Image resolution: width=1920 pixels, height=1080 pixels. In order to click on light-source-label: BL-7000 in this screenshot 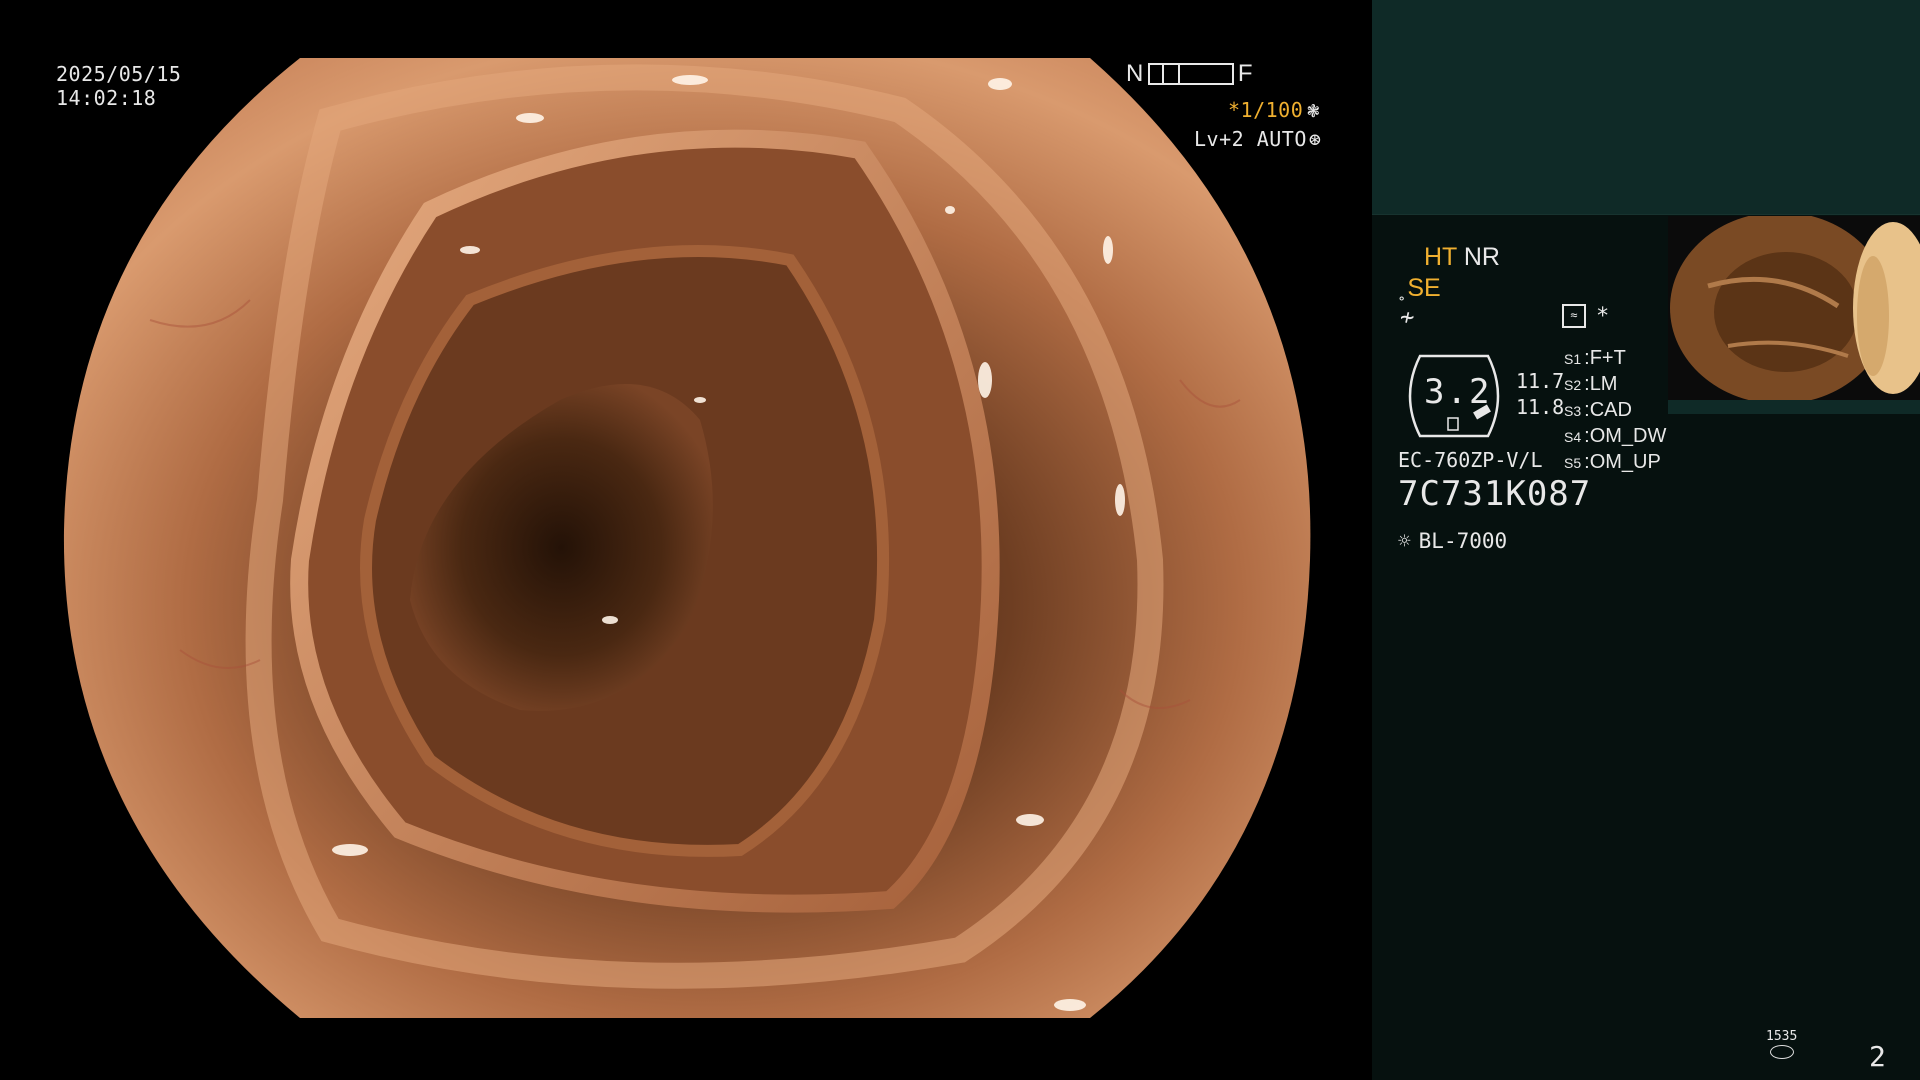, I will do `click(1463, 541)`.